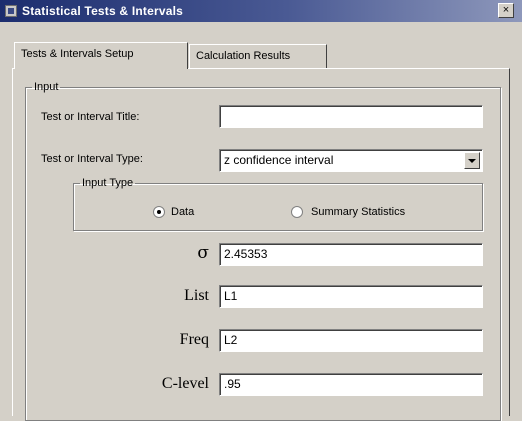 The width and height of the screenshot is (522, 421). I want to click on sigma-input: 2.45353, so click(351, 254).